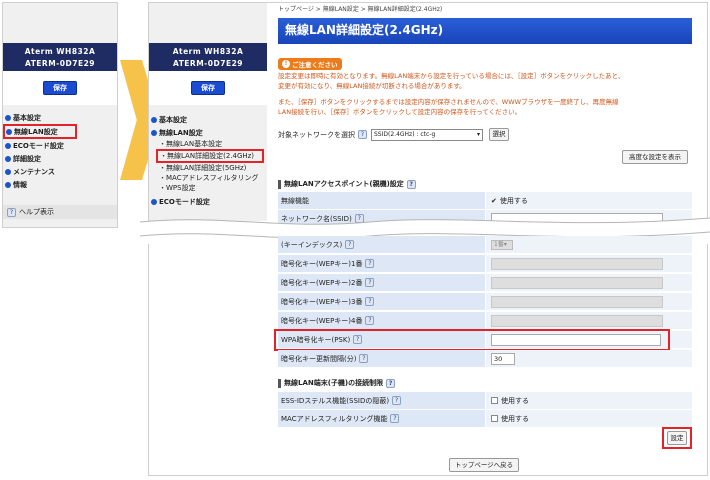 This screenshot has height=480, width=710. What do you see at coordinates (499, 244) in the screenshot?
I see `key-index-value: 1番` at bounding box center [499, 244].